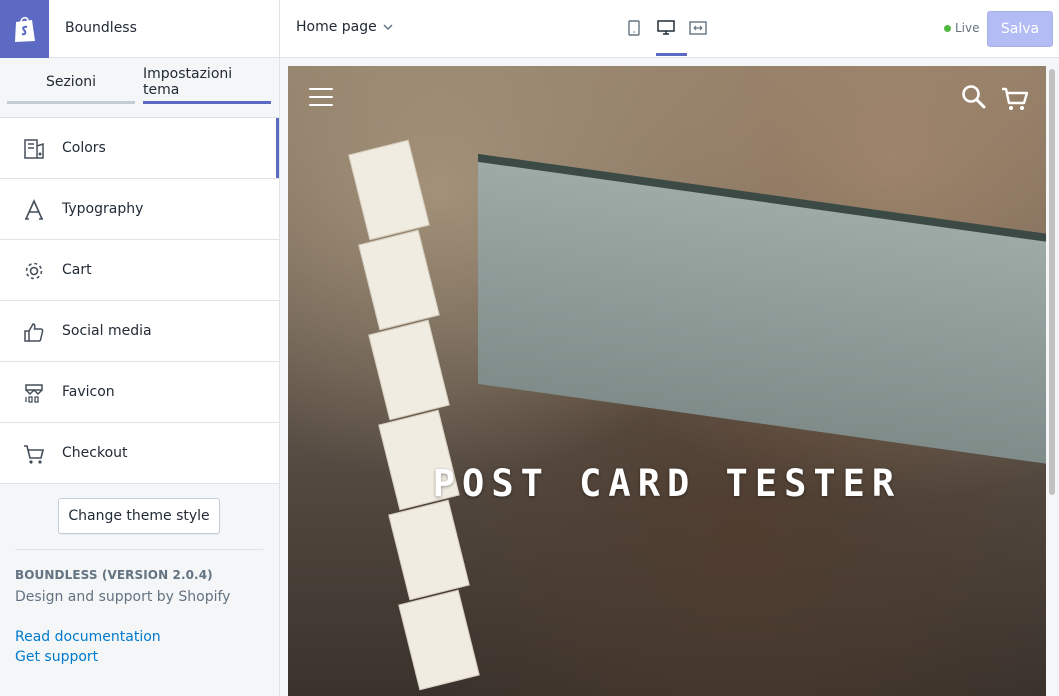 This screenshot has height=696, width=1059. Describe the element at coordinates (56, 657) in the screenshot. I see `get-support-link: Get support` at that location.